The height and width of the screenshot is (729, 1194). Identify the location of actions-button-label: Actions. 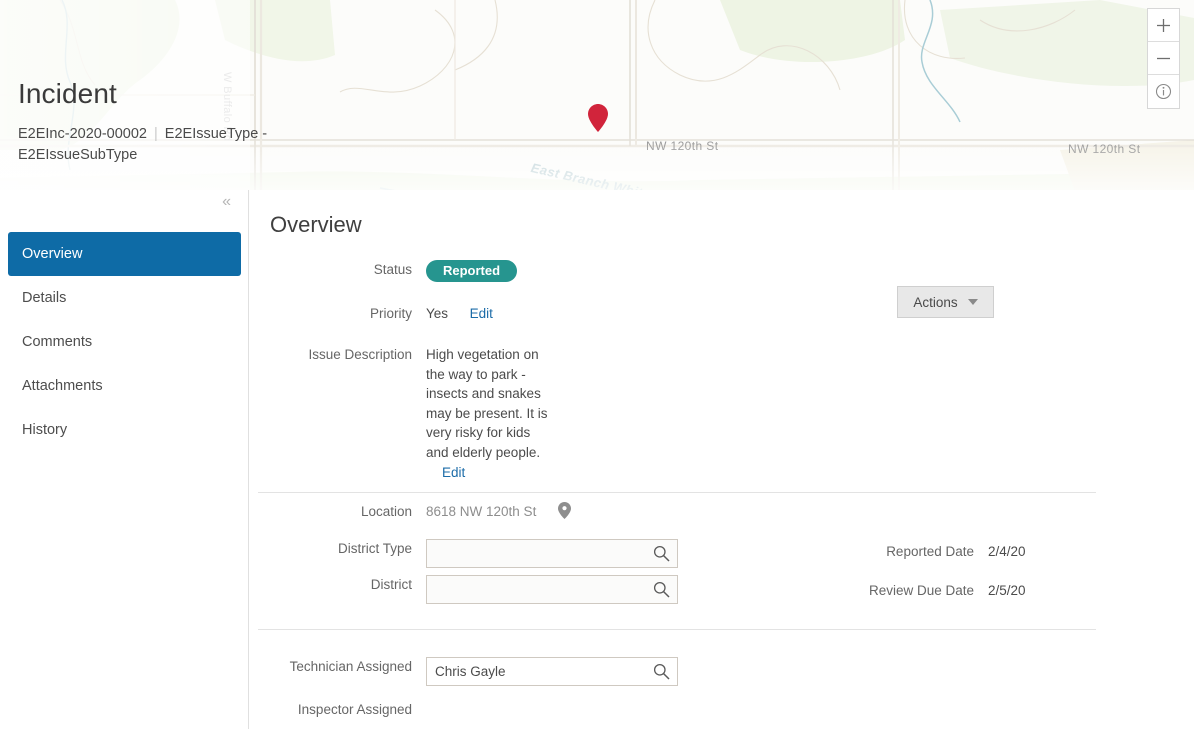
(935, 302).